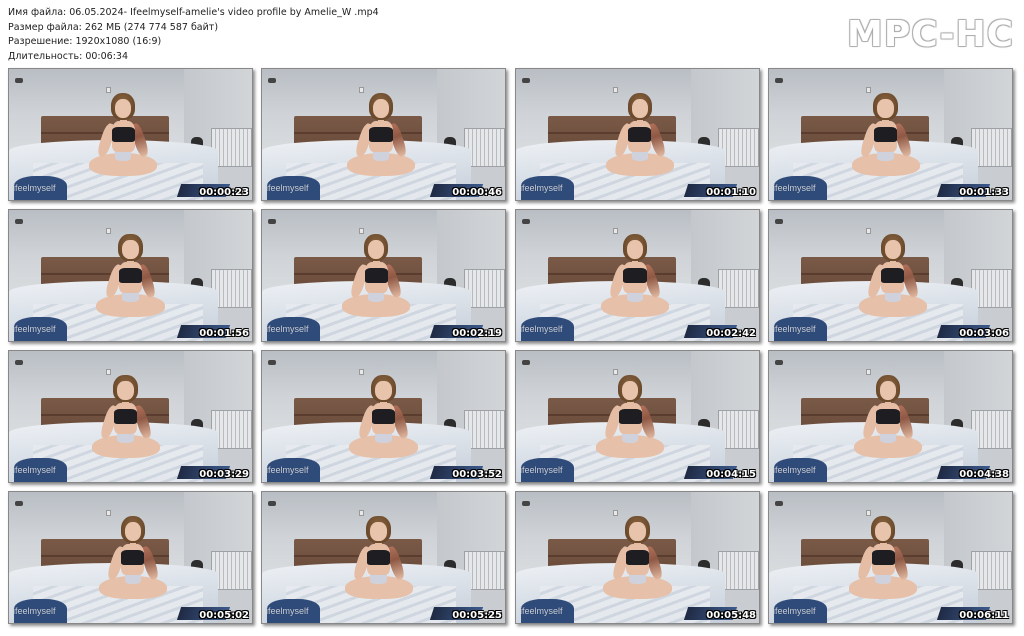 The height and width of the screenshot is (636, 1024). I want to click on video-thumbnail: ifeelmyself 00:00:23, so click(130, 134).